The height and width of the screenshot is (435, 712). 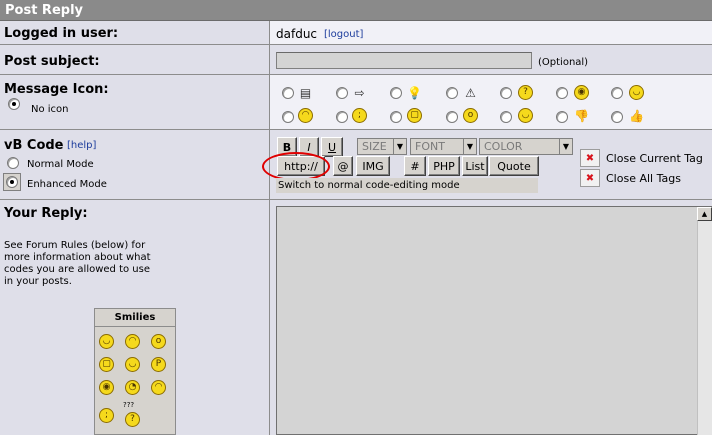 What do you see at coordinates (525, 92) in the screenshot?
I see `question-face-icon: ?` at bounding box center [525, 92].